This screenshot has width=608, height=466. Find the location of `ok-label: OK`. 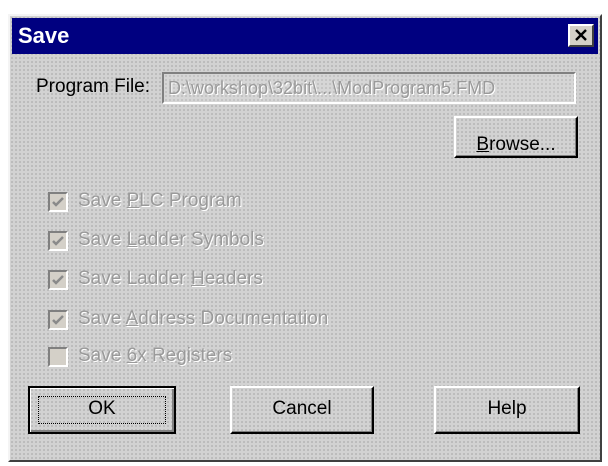

ok-label: OK is located at coordinates (102, 408).